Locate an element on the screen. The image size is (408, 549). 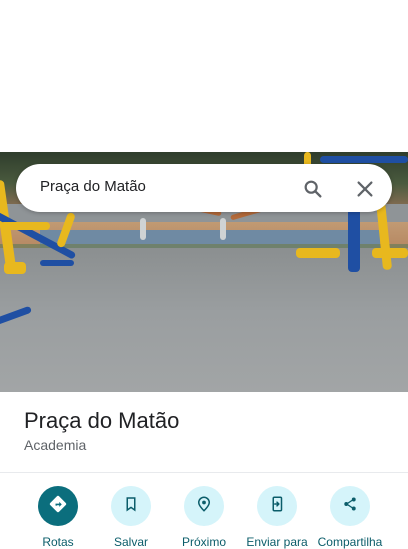
send-to-device-button: Enviar para is located at coordinates (277, 517).